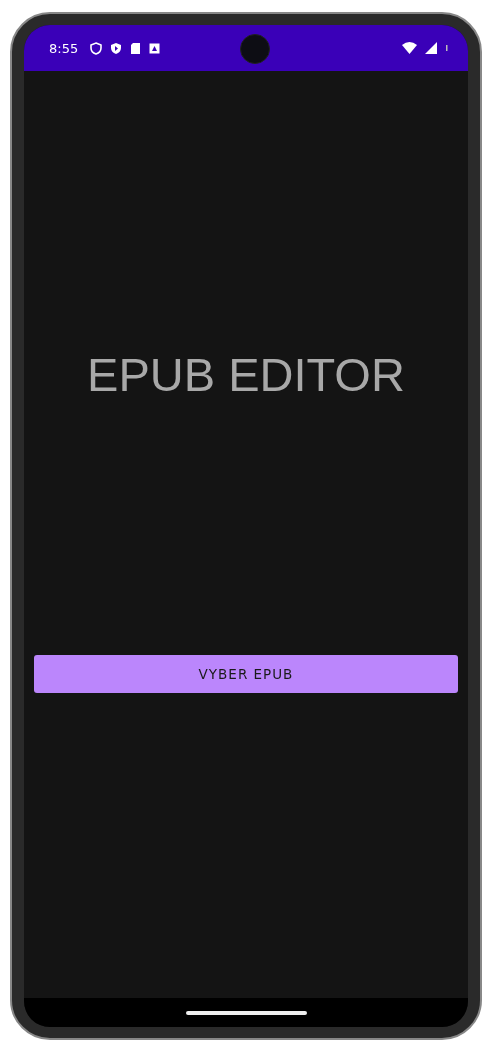 The width and height of the screenshot is (491, 1045). Describe the element at coordinates (246, 674) in the screenshot. I see `choose-epub-button: VYBER EPUB` at that location.